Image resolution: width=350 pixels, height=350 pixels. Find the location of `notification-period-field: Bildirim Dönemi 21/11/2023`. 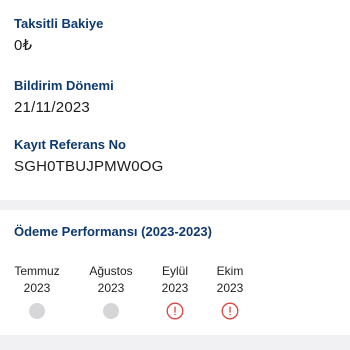

notification-period-field: Bildirim Dönemi 21/11/2023 is located at coordinates (64, 97).